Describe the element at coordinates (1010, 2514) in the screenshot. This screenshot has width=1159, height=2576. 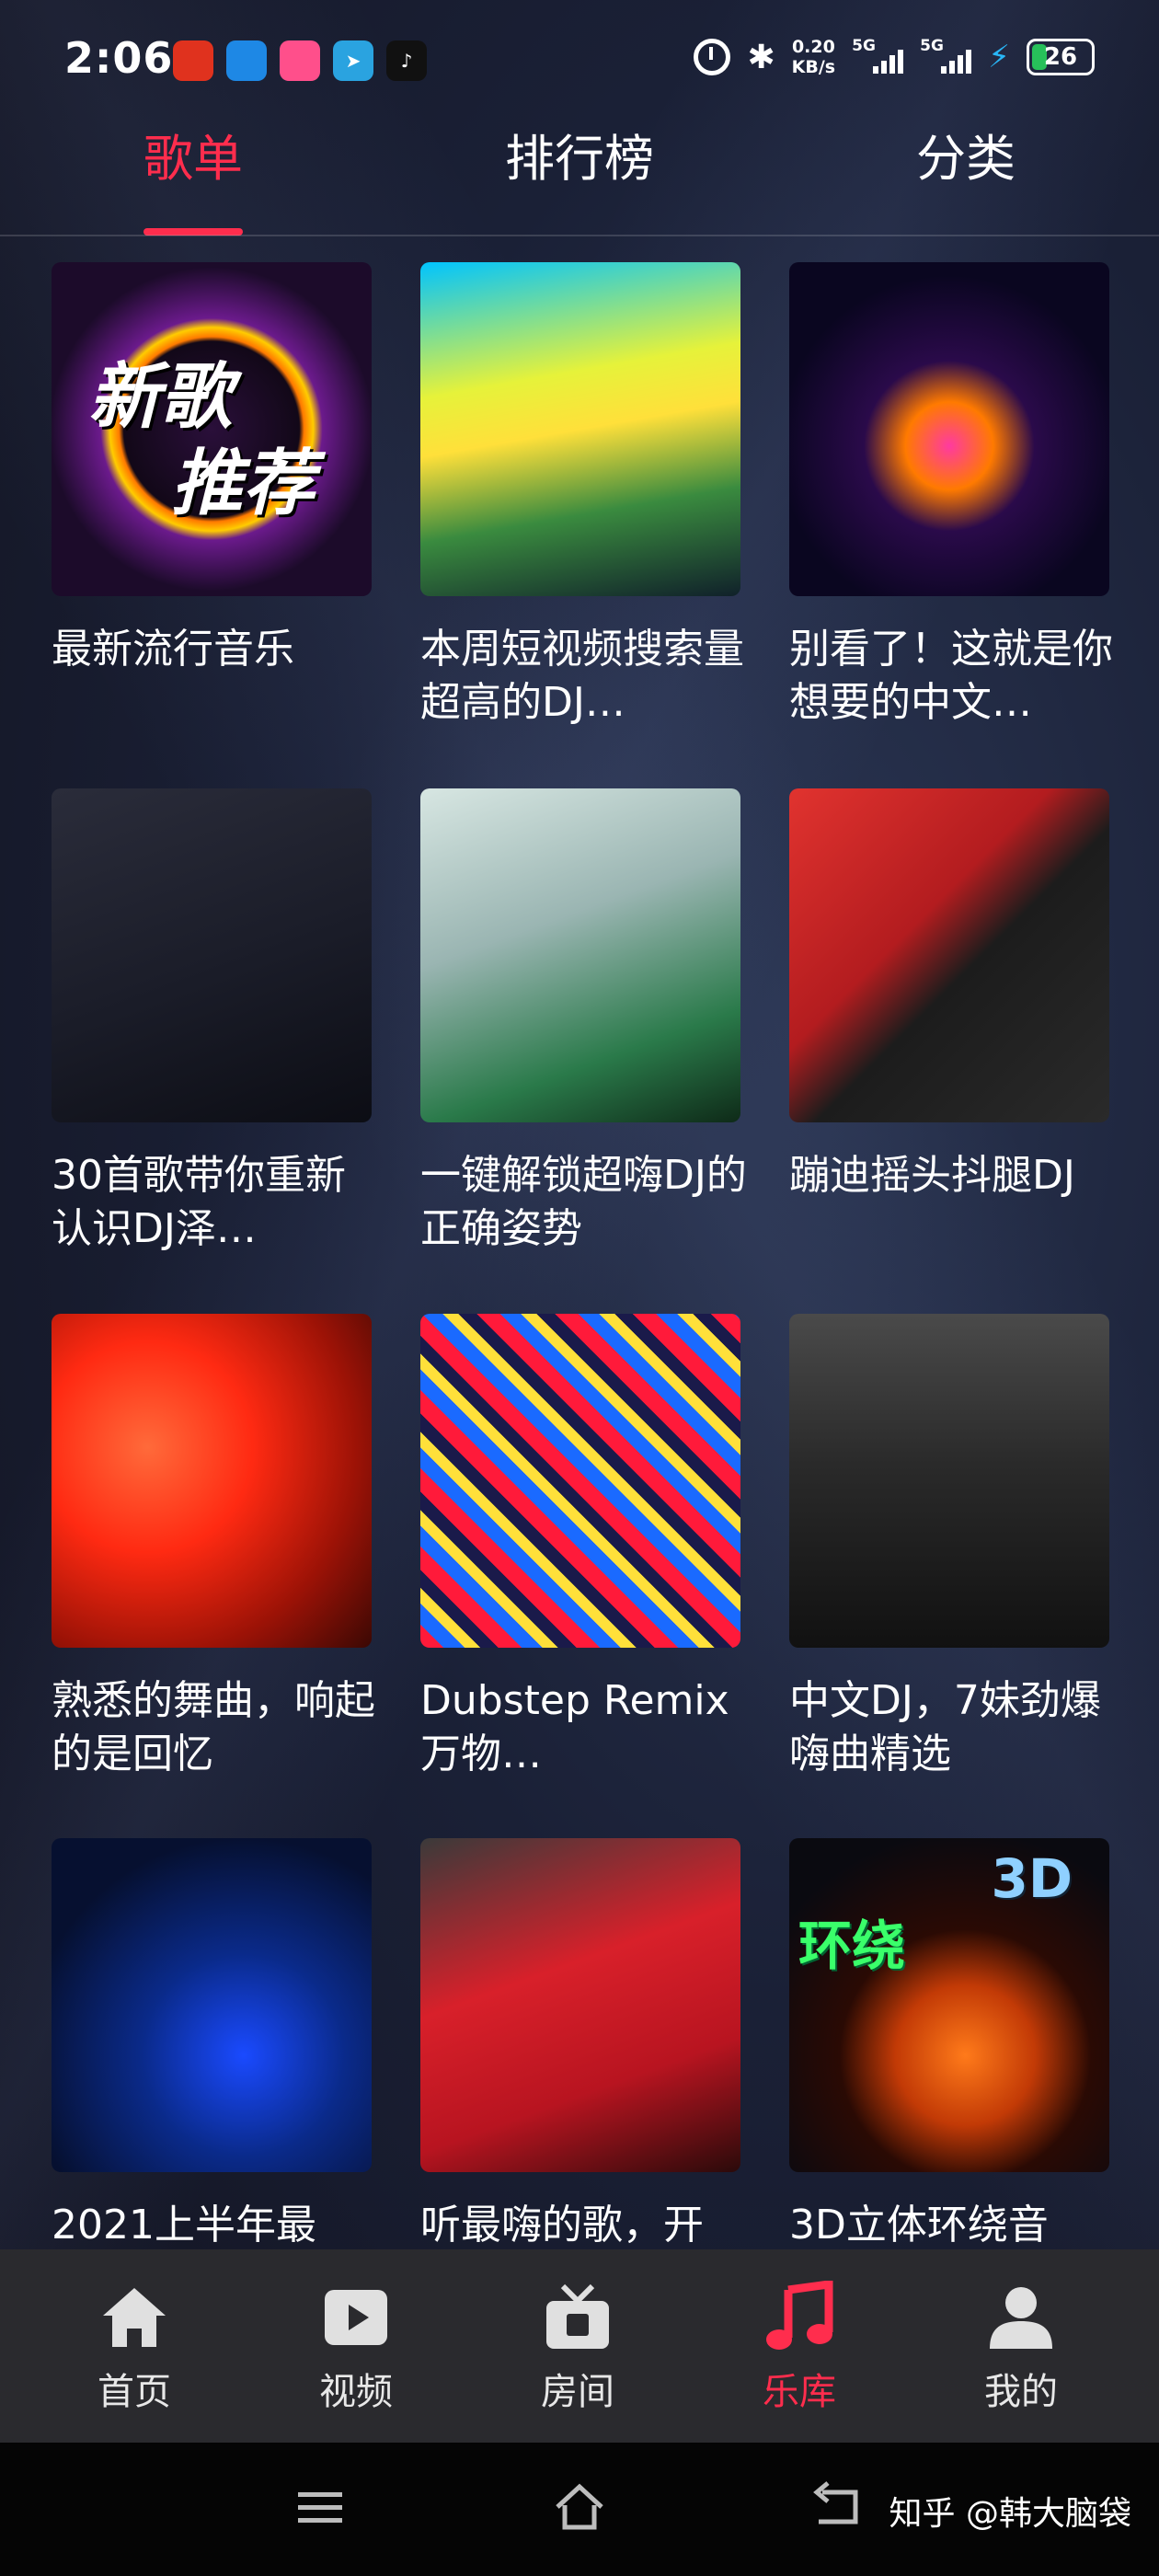
I see `watermark: 知乎 @韩大脑袋` at that location.